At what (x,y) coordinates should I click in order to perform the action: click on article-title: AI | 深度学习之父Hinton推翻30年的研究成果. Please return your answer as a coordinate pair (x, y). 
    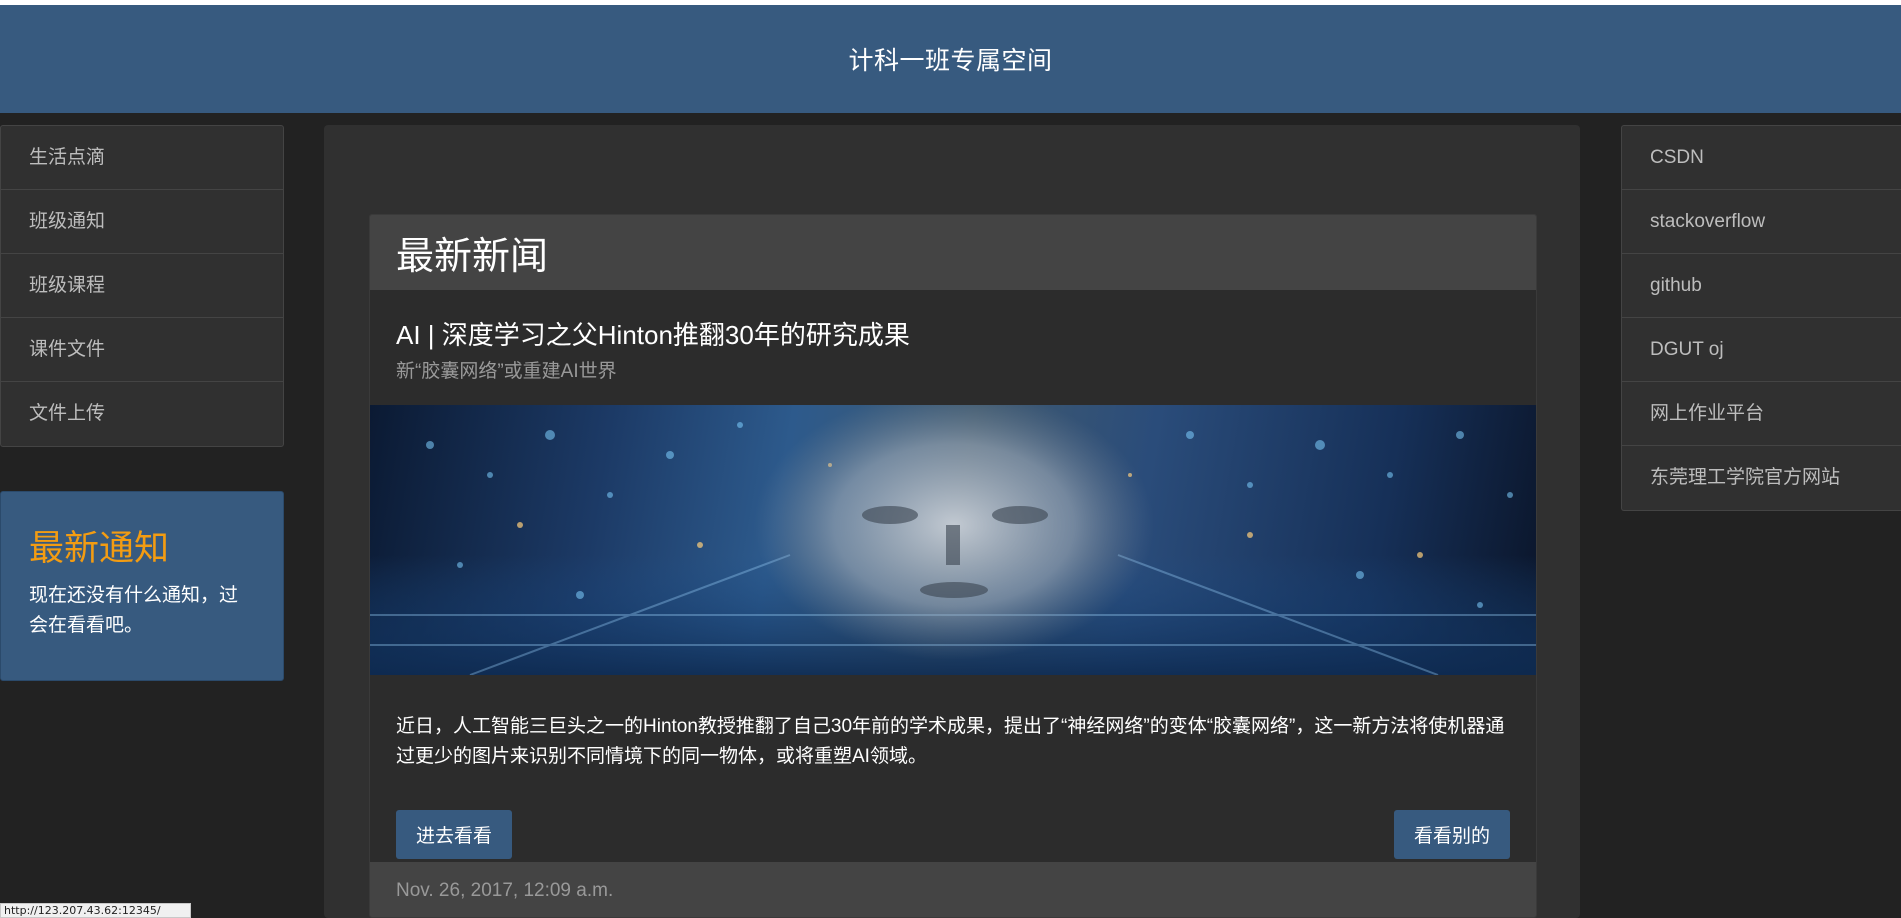
    Looking at the image, I should click on (653, 335).